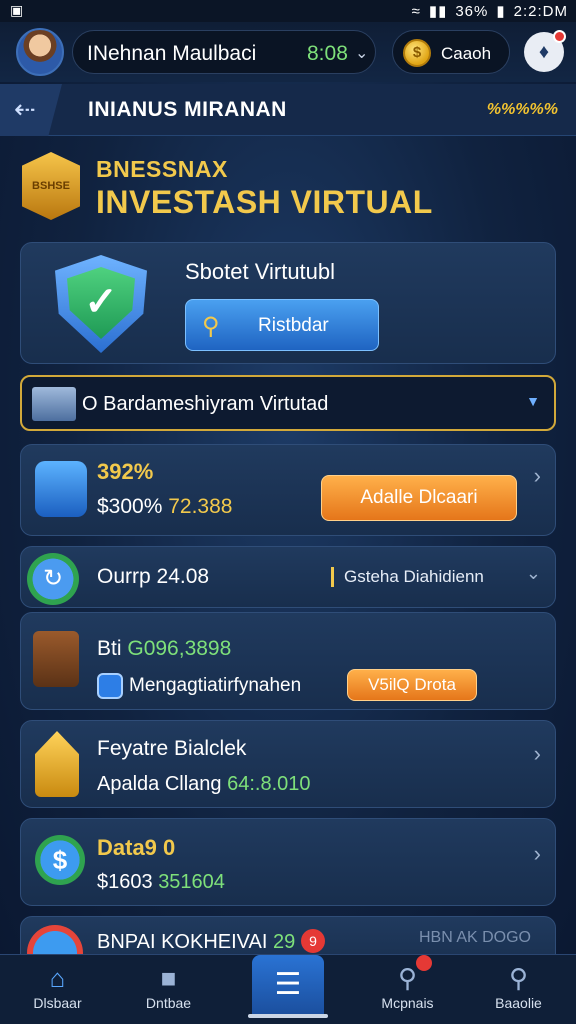  Describe the element at coordinates (417, 53) in the screenshot. I see `coin-icon: $` at that location.